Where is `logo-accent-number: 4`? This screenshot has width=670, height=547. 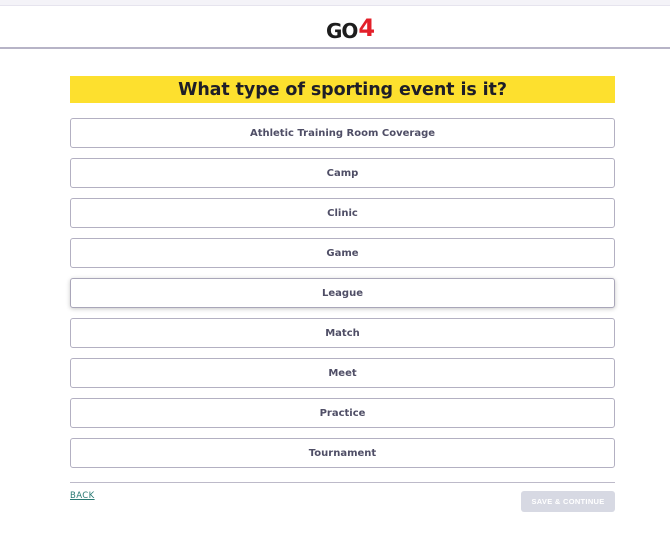
logo-accent-number: 4 is located at coordinates (366, 28).